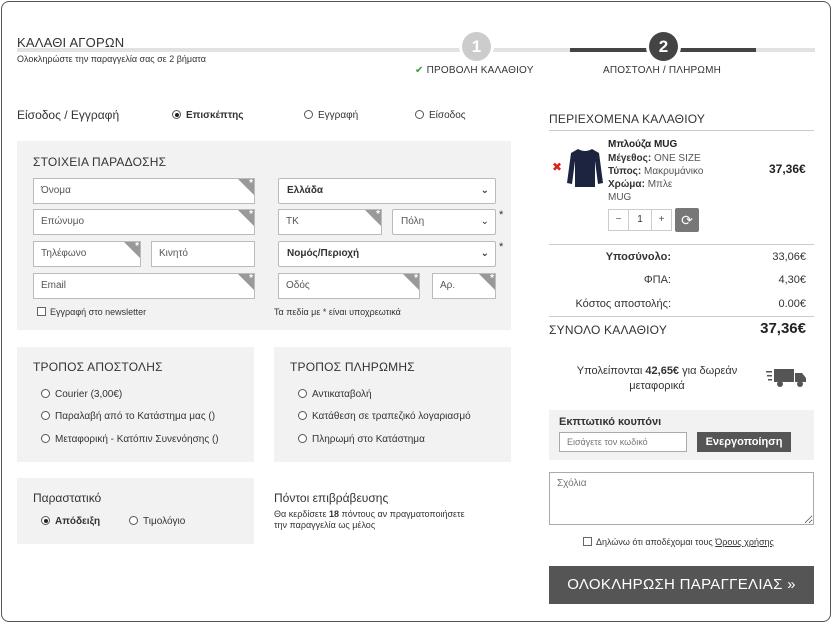  What do you see at coordinates (678, 542) in the screenshot?
I see `terms-checkbox: Δηλώνω ότι αποδέχομαι τους Όρους χρήσης` at bounding box center [678, 542].